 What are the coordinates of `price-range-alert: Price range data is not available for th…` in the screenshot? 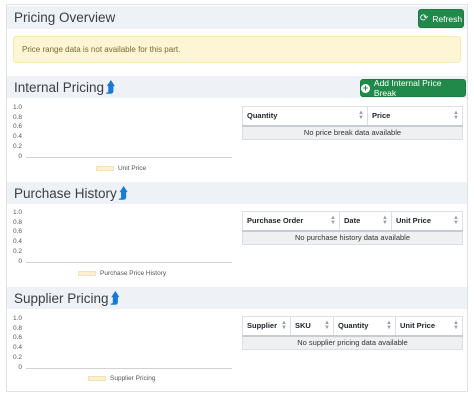 It's located at (237, 49).